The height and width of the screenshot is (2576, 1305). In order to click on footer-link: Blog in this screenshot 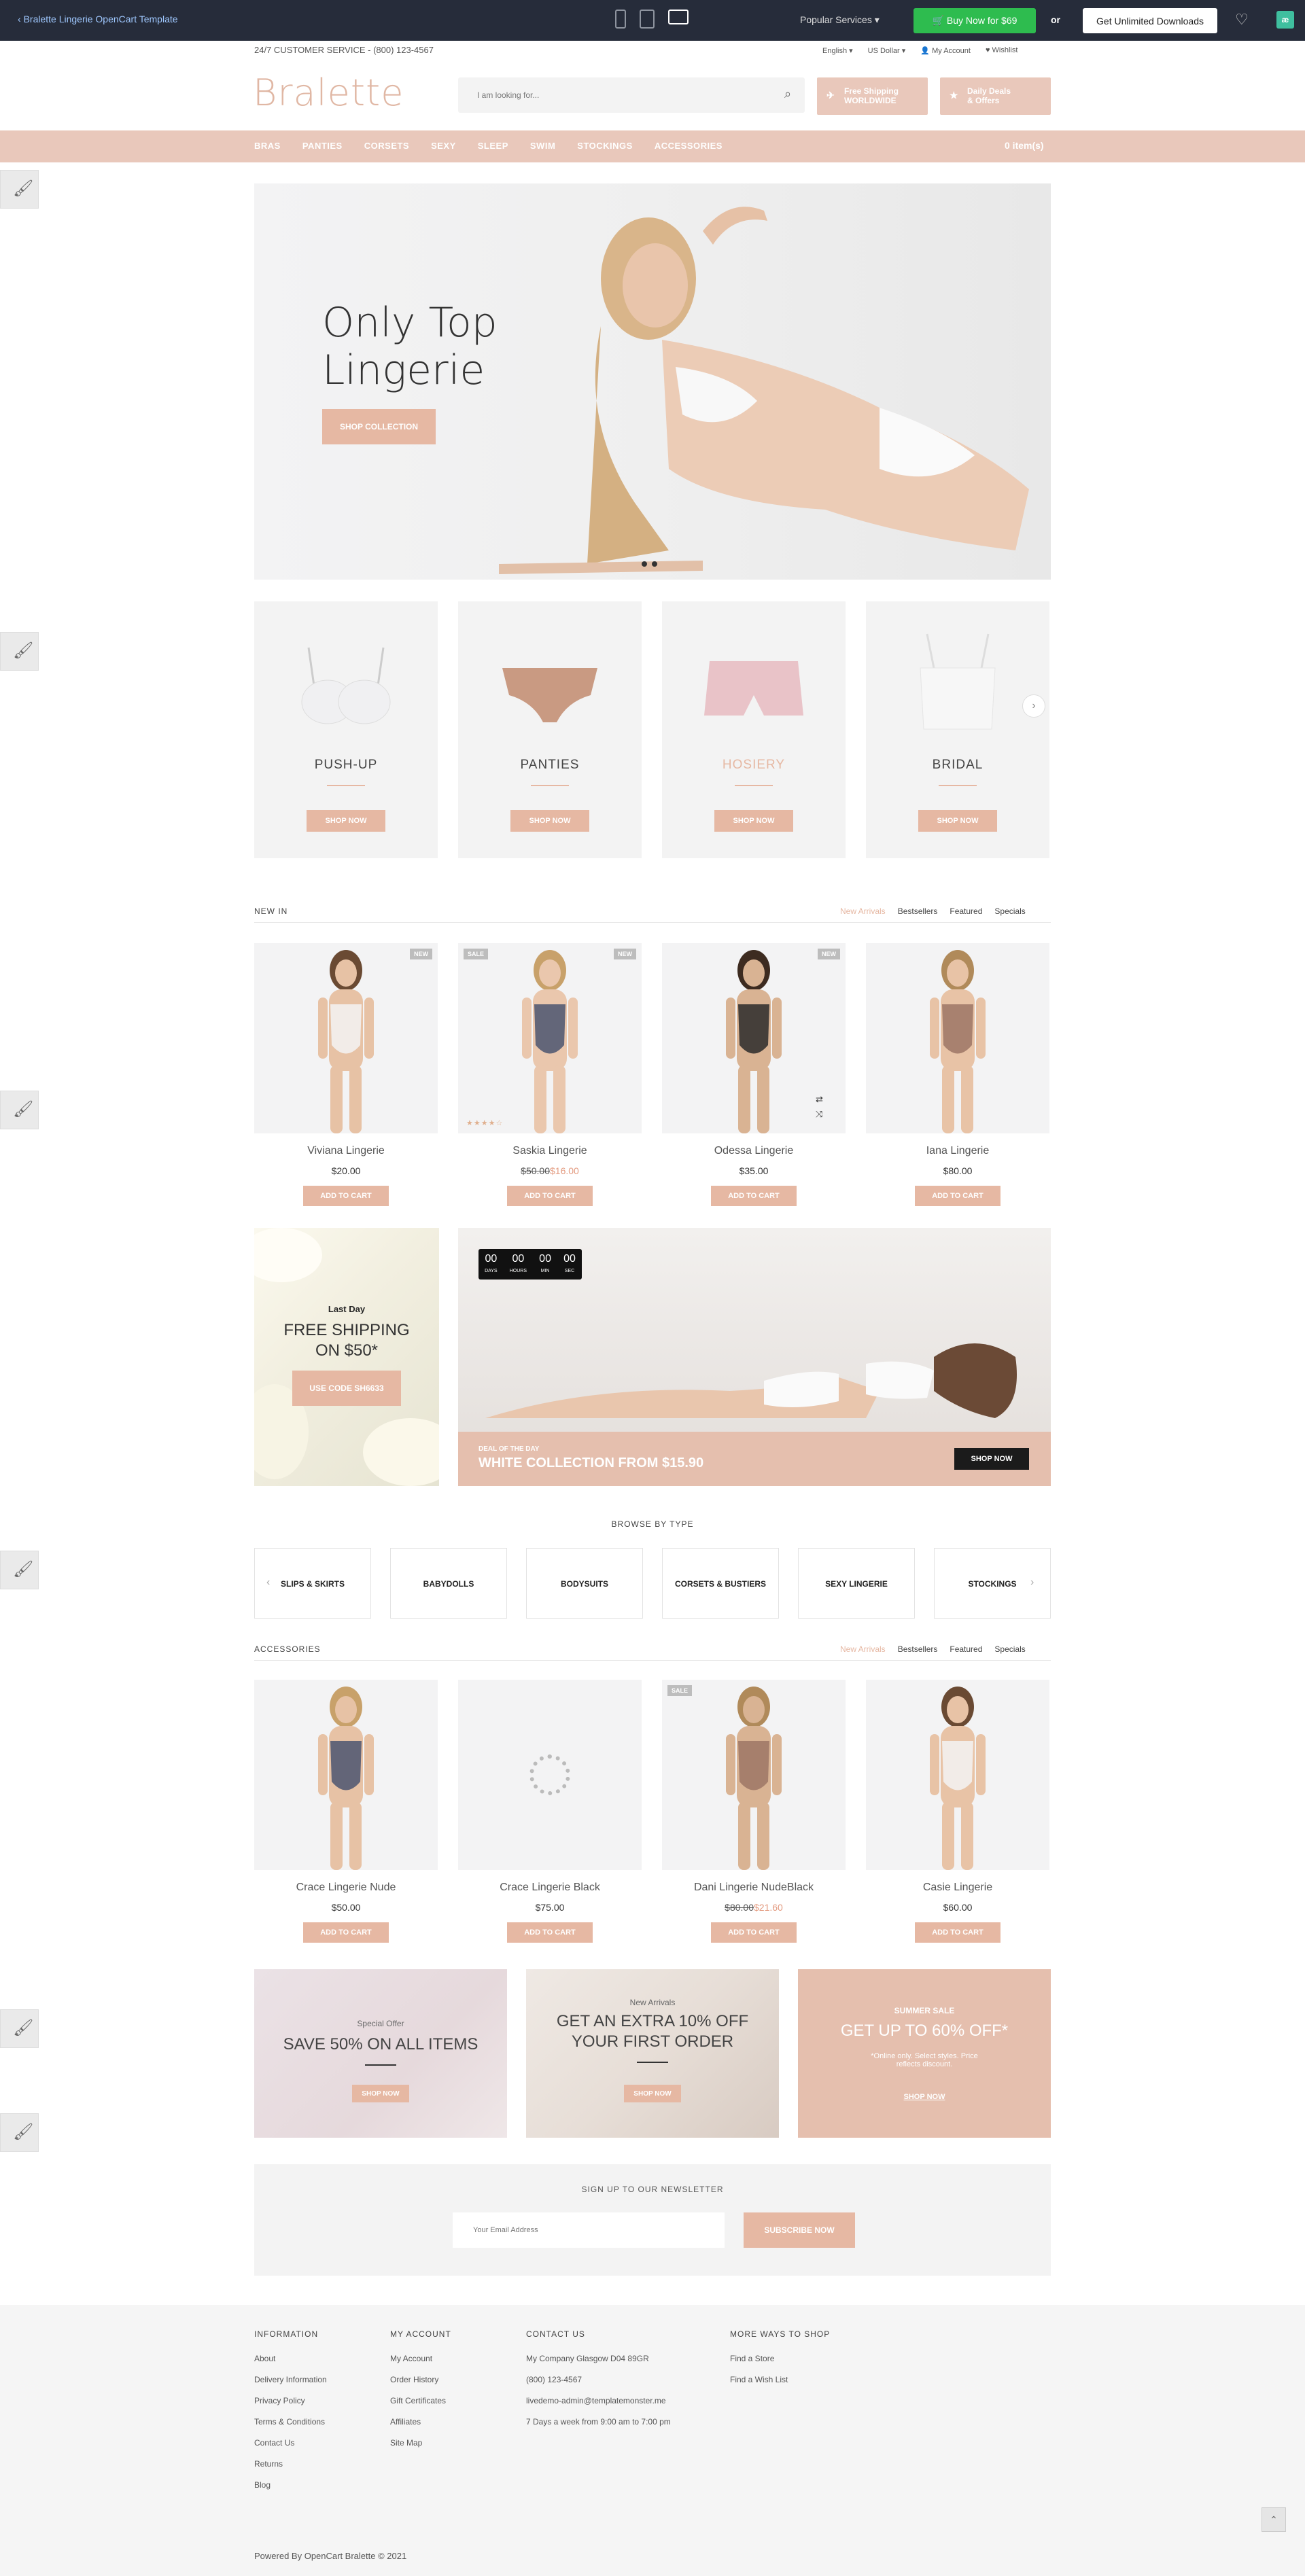, I will do `click(290, 2485)`.